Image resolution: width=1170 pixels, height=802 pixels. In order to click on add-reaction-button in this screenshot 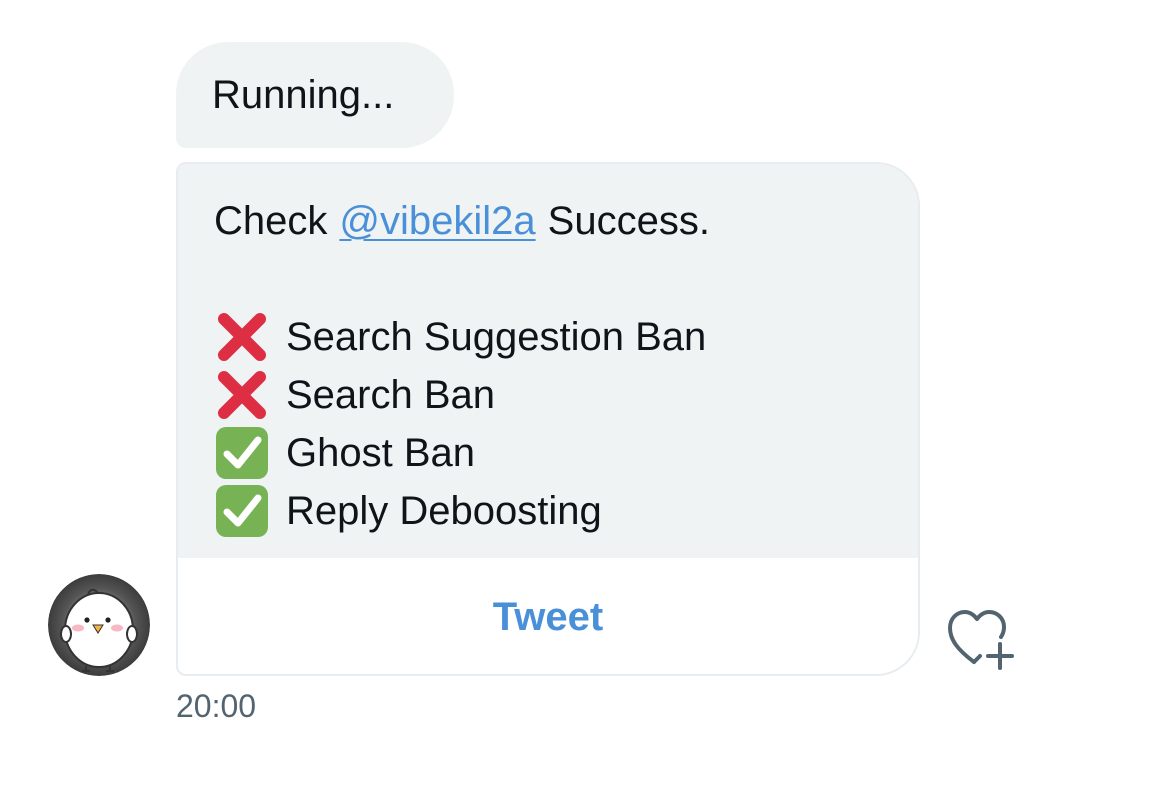, I will do `click(982, 639)`.